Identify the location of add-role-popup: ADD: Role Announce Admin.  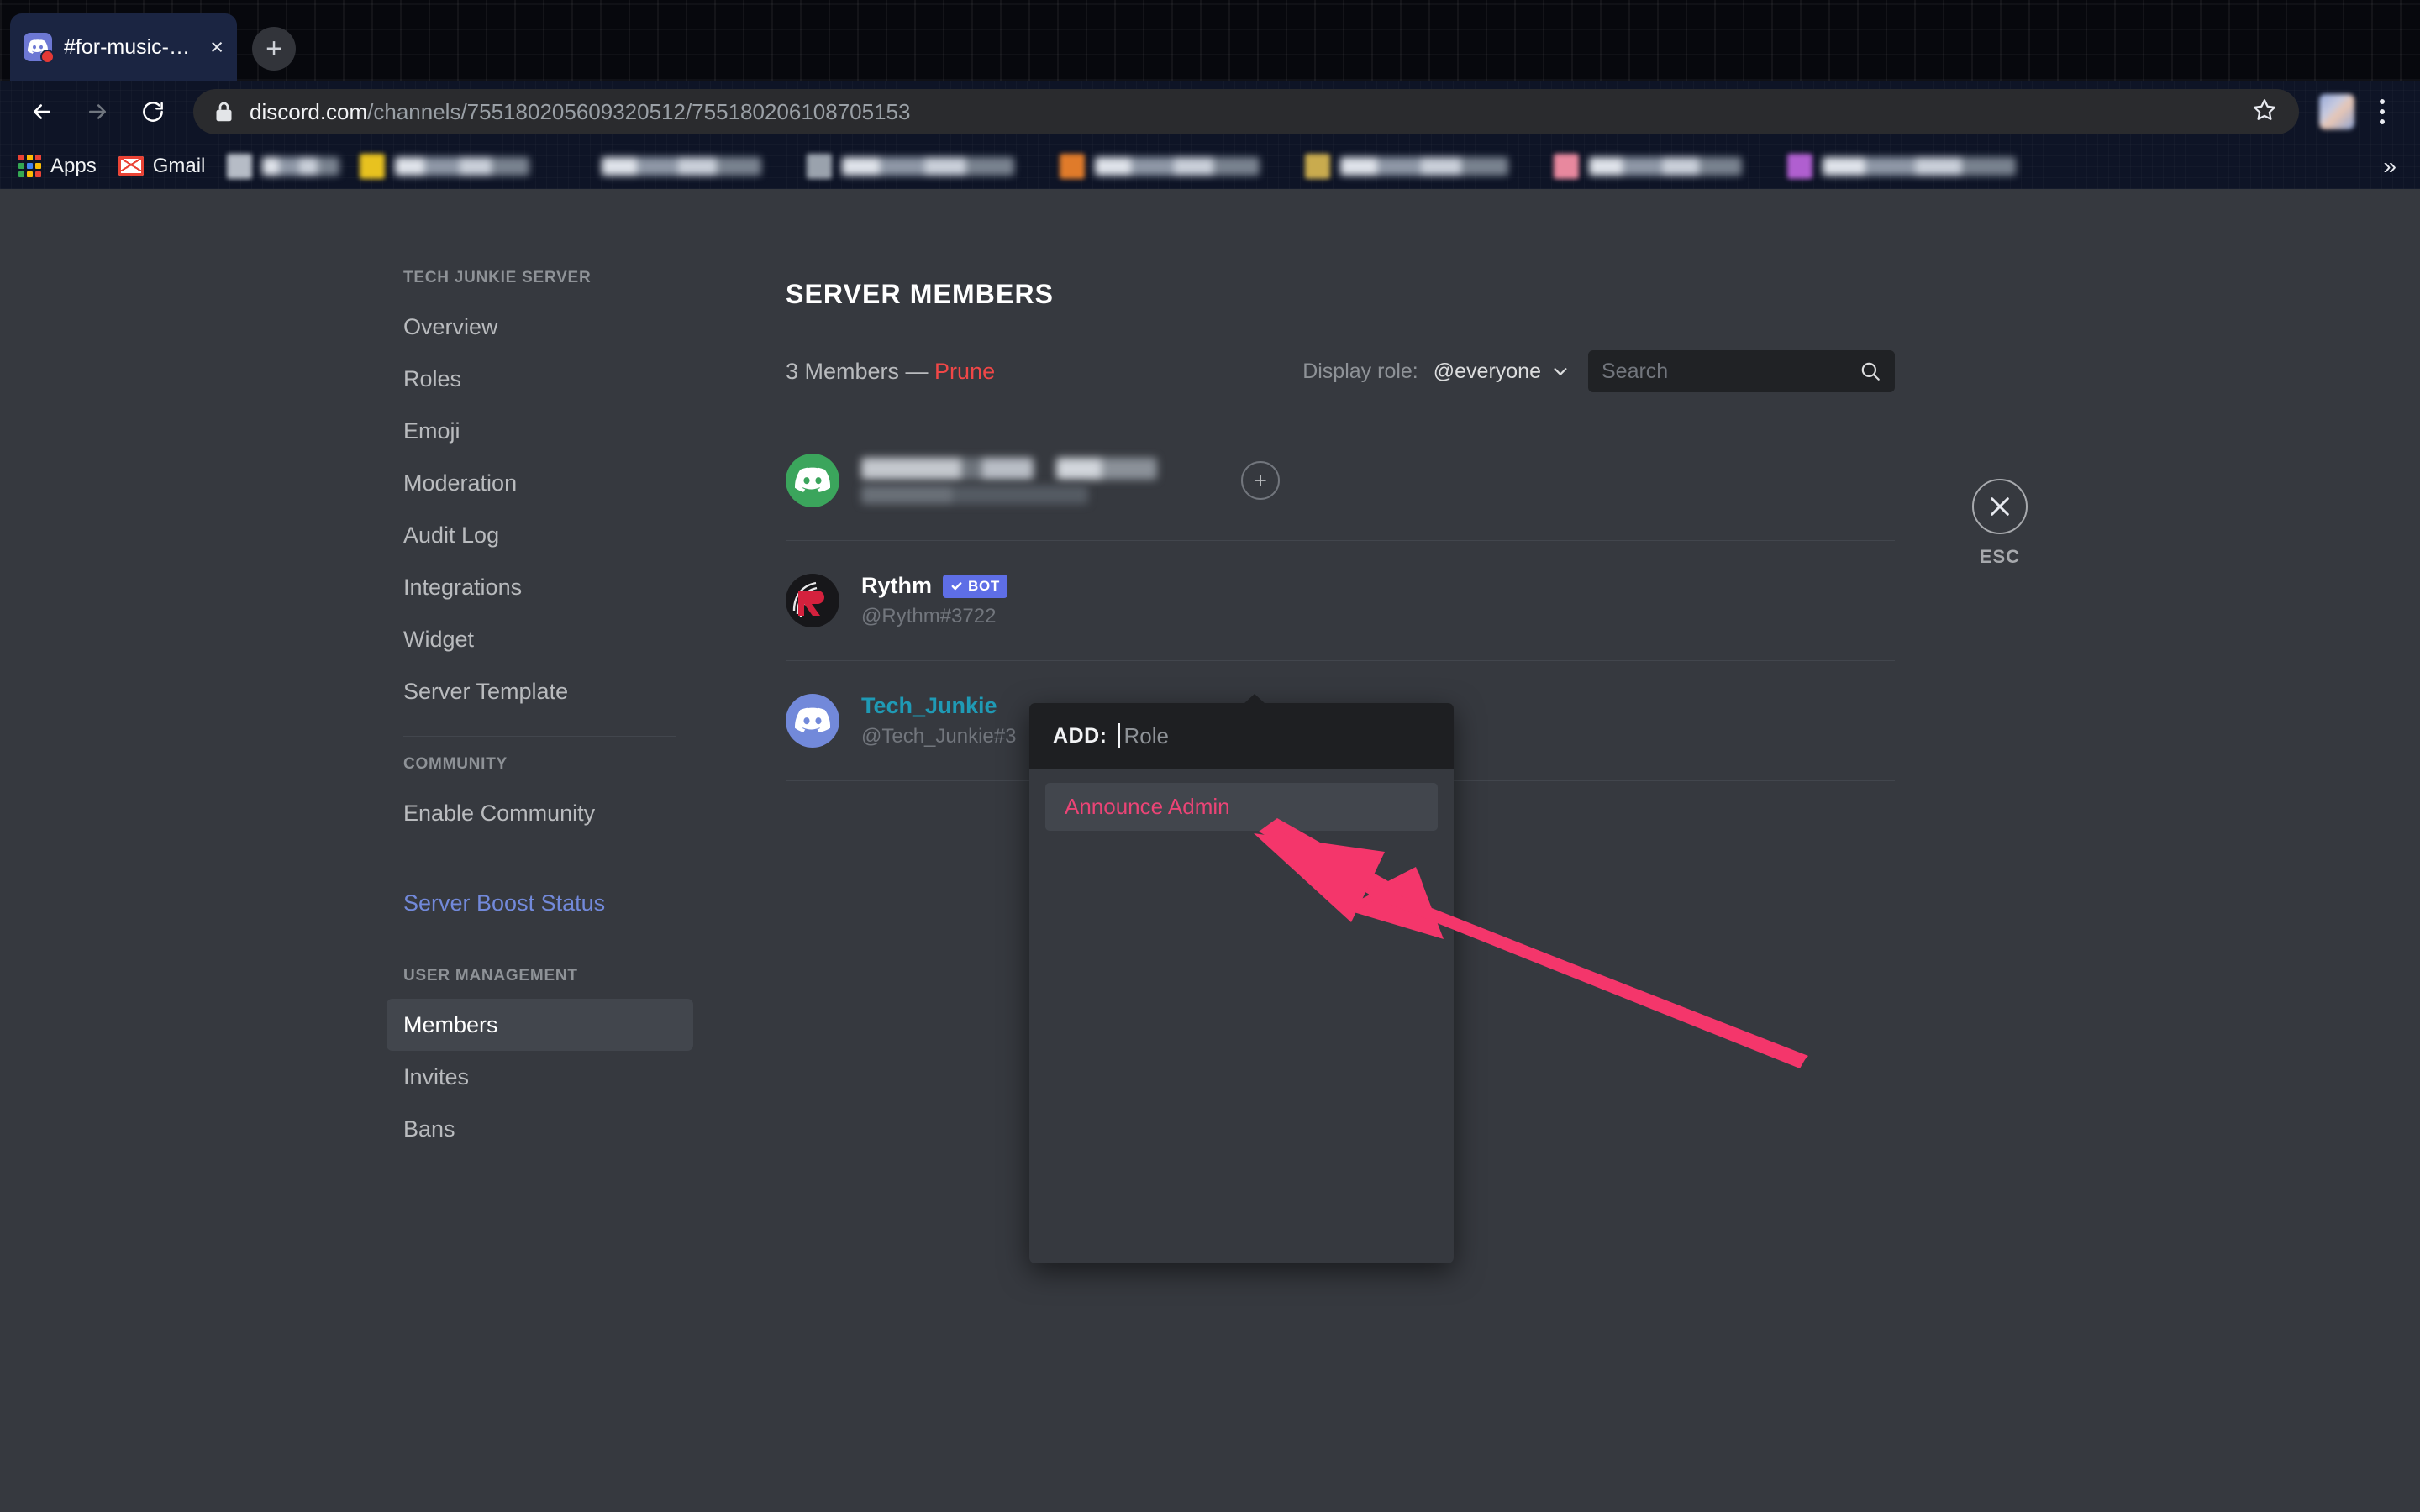
(1241, 978).